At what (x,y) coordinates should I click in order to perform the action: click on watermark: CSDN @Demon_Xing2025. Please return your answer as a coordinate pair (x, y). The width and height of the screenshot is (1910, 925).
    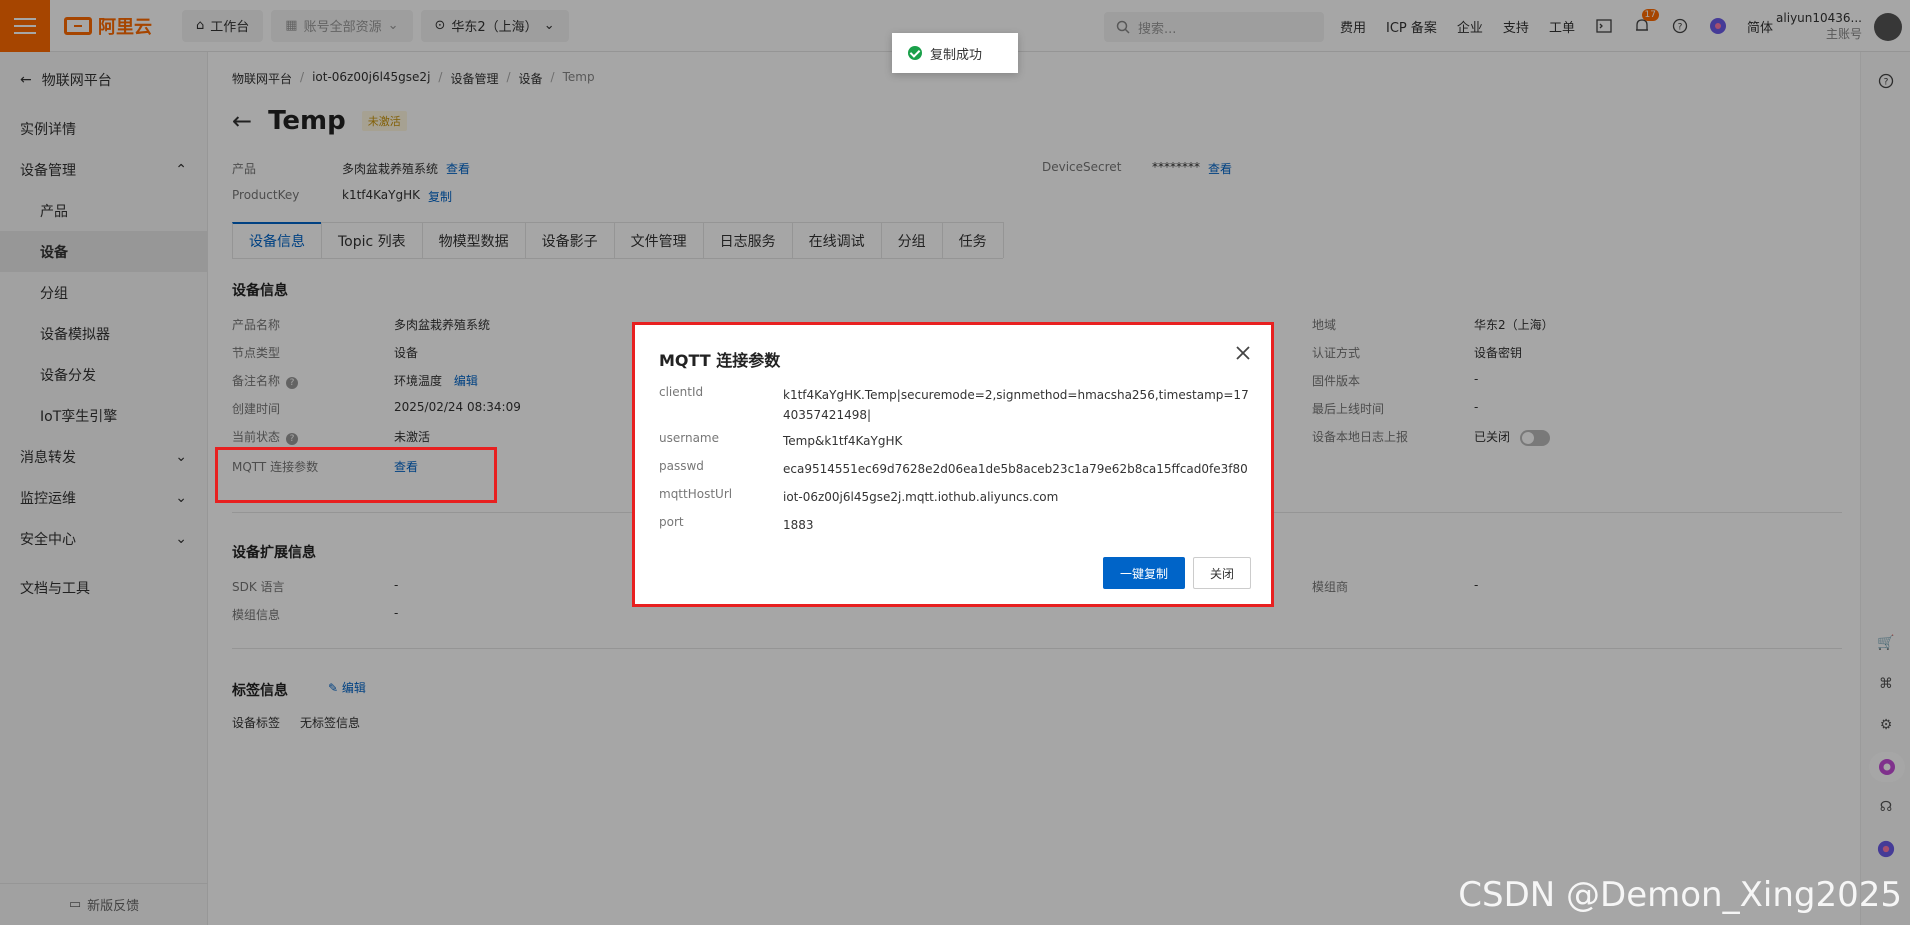
    Looking at the image, I should click on (1680, 895).